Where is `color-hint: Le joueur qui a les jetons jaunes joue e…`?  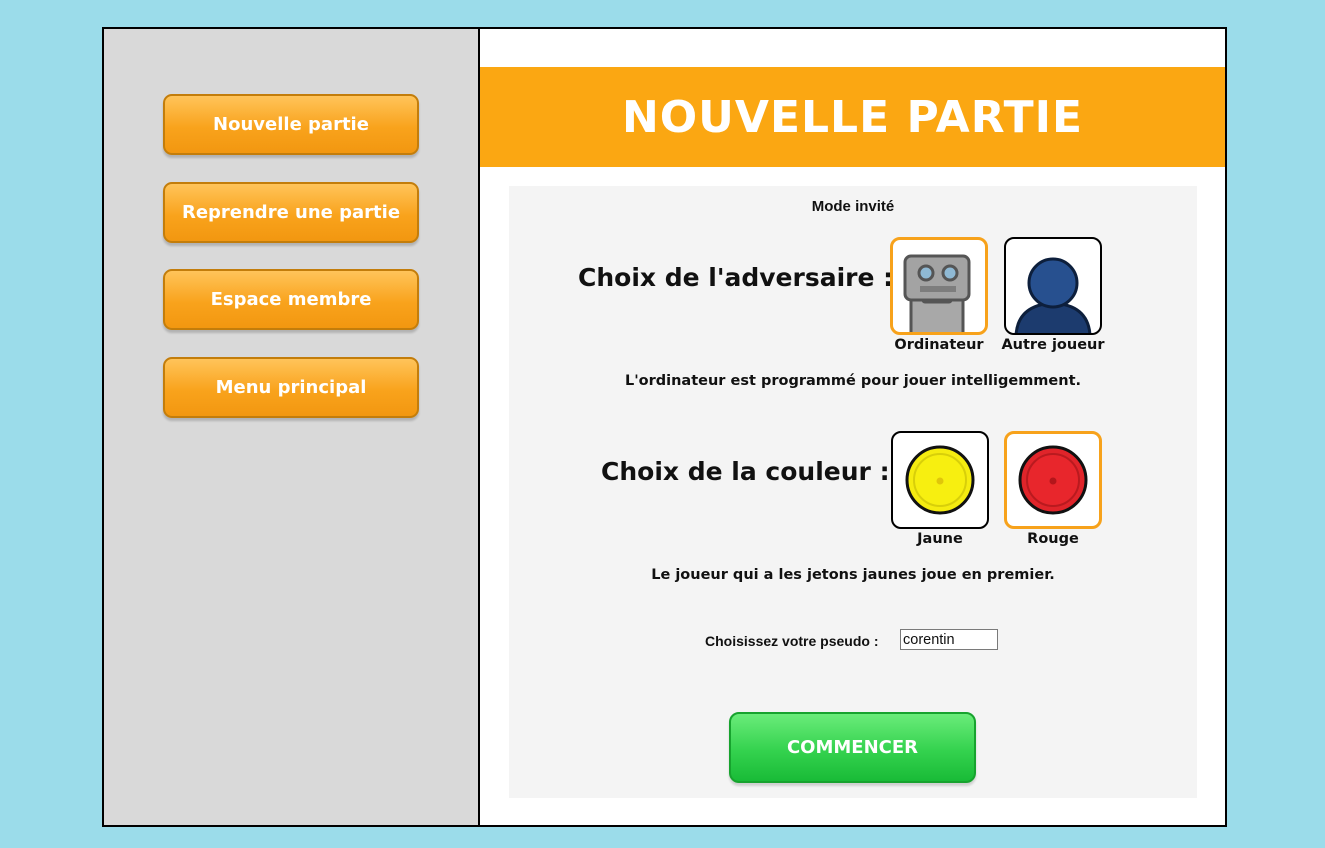 color-hint: Le joueur qui a les jetons jaunes joue e… is located at coordinates (853, 575).